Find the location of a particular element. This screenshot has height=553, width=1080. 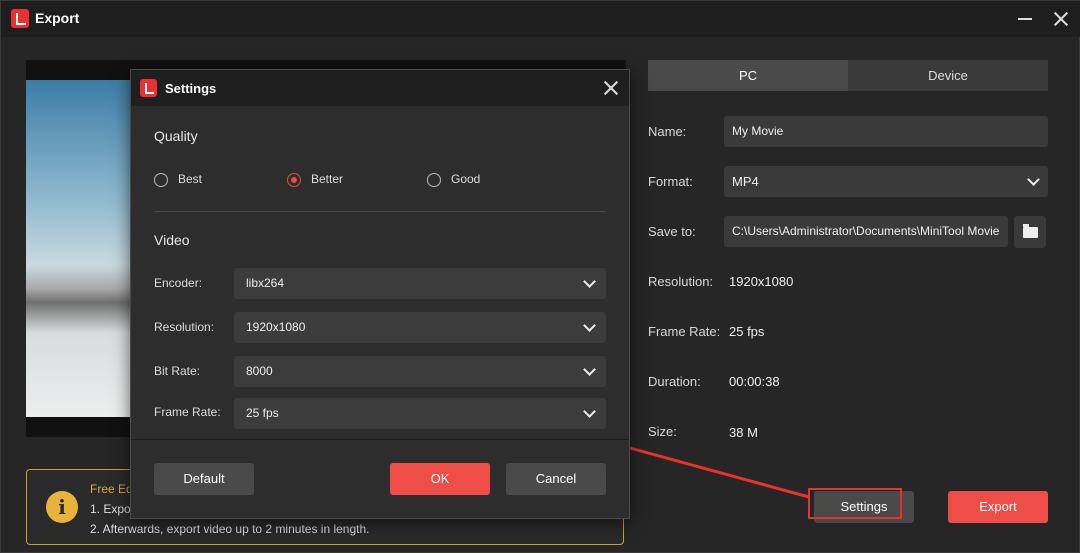

quality-best-radio is located at coordinates (161, 180).